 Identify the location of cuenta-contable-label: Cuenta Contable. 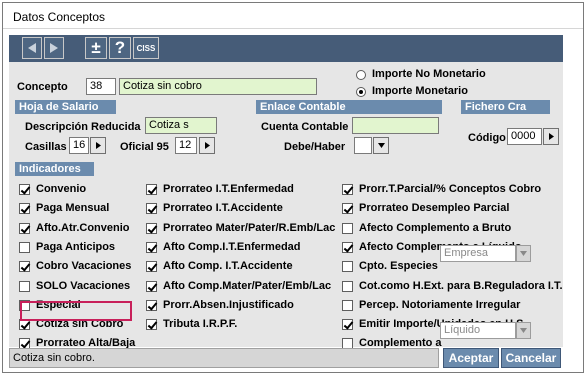
(305, 127).